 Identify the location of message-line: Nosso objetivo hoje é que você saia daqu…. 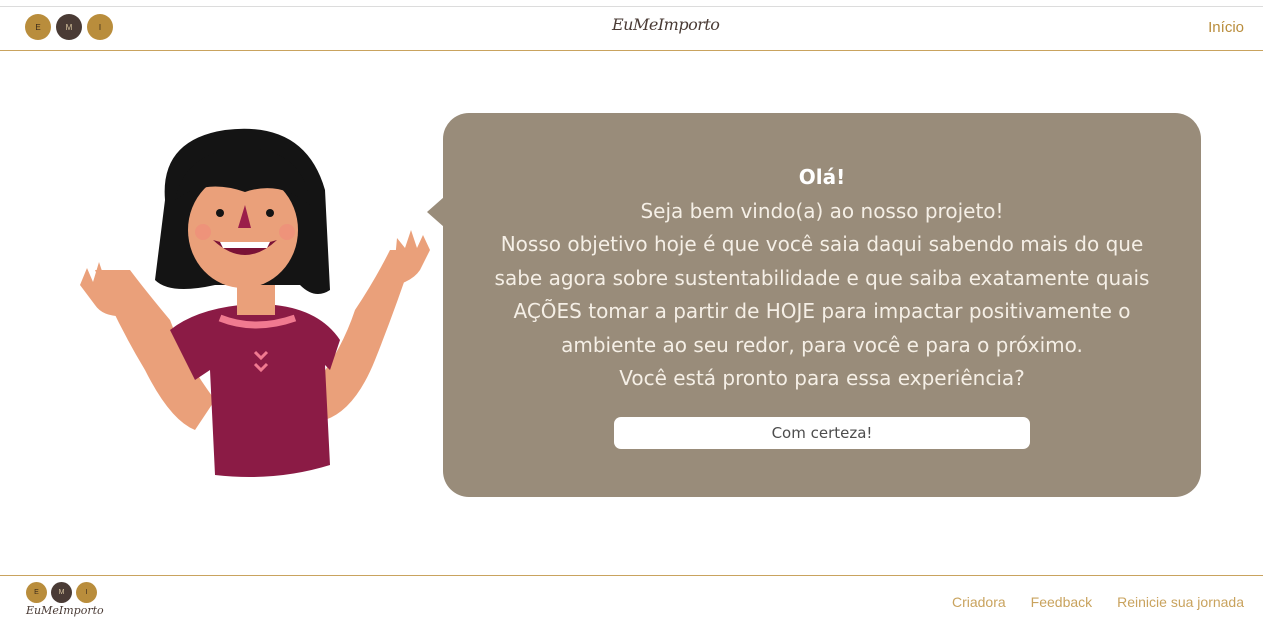
(822, 244).